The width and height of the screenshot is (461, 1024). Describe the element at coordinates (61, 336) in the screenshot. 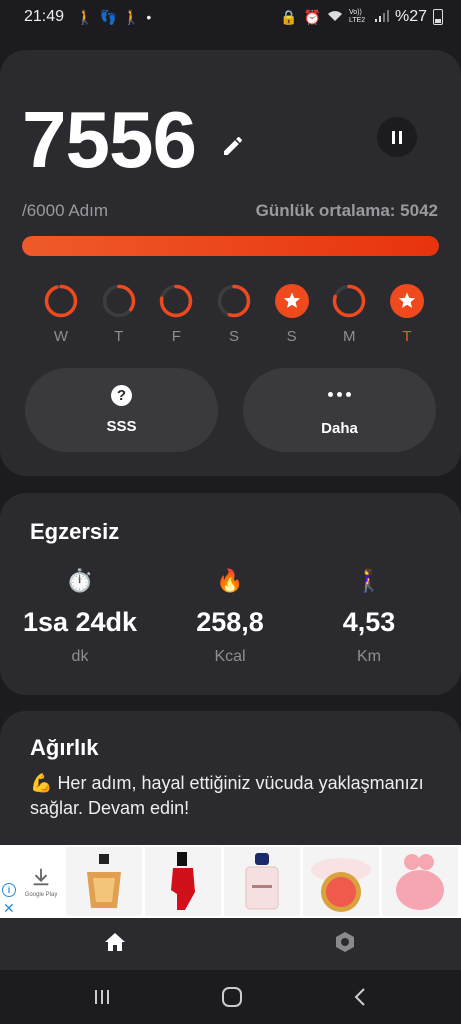

I see `day-label: W` at that location.